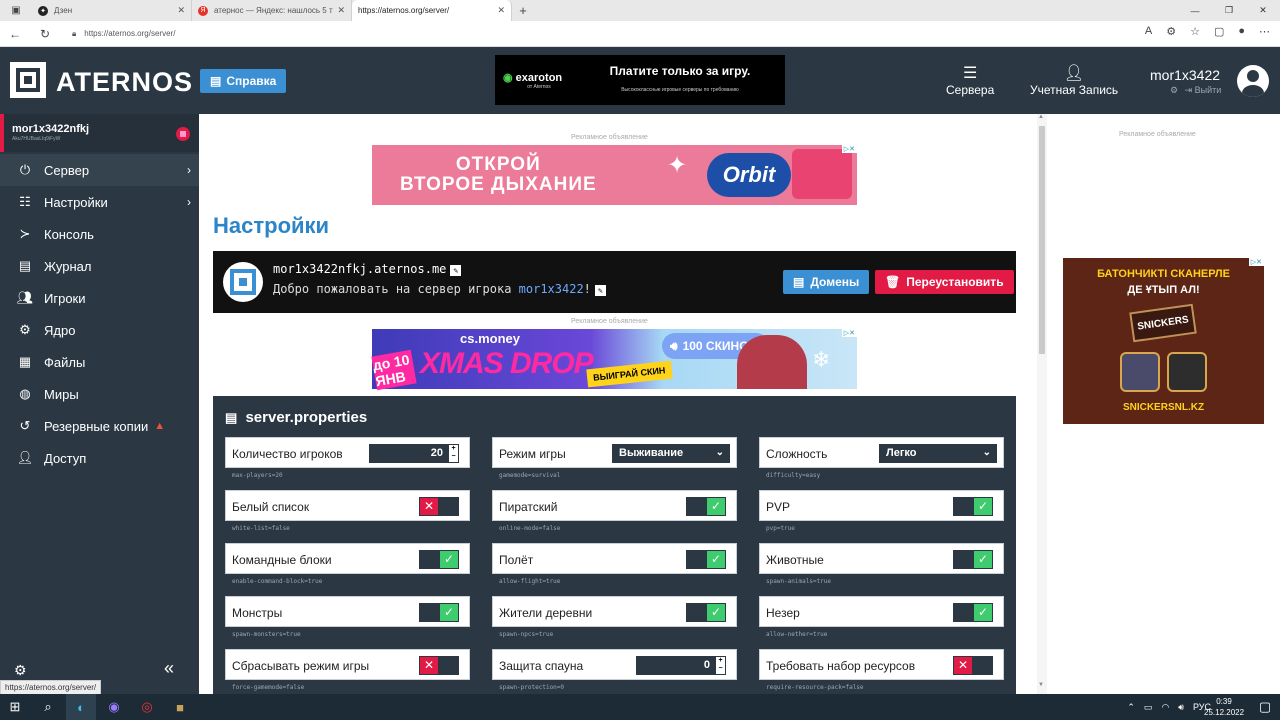 This screenshot has width=1280, height=720. I want to click on windows-start-icon: ⊞, so click(15, 707).